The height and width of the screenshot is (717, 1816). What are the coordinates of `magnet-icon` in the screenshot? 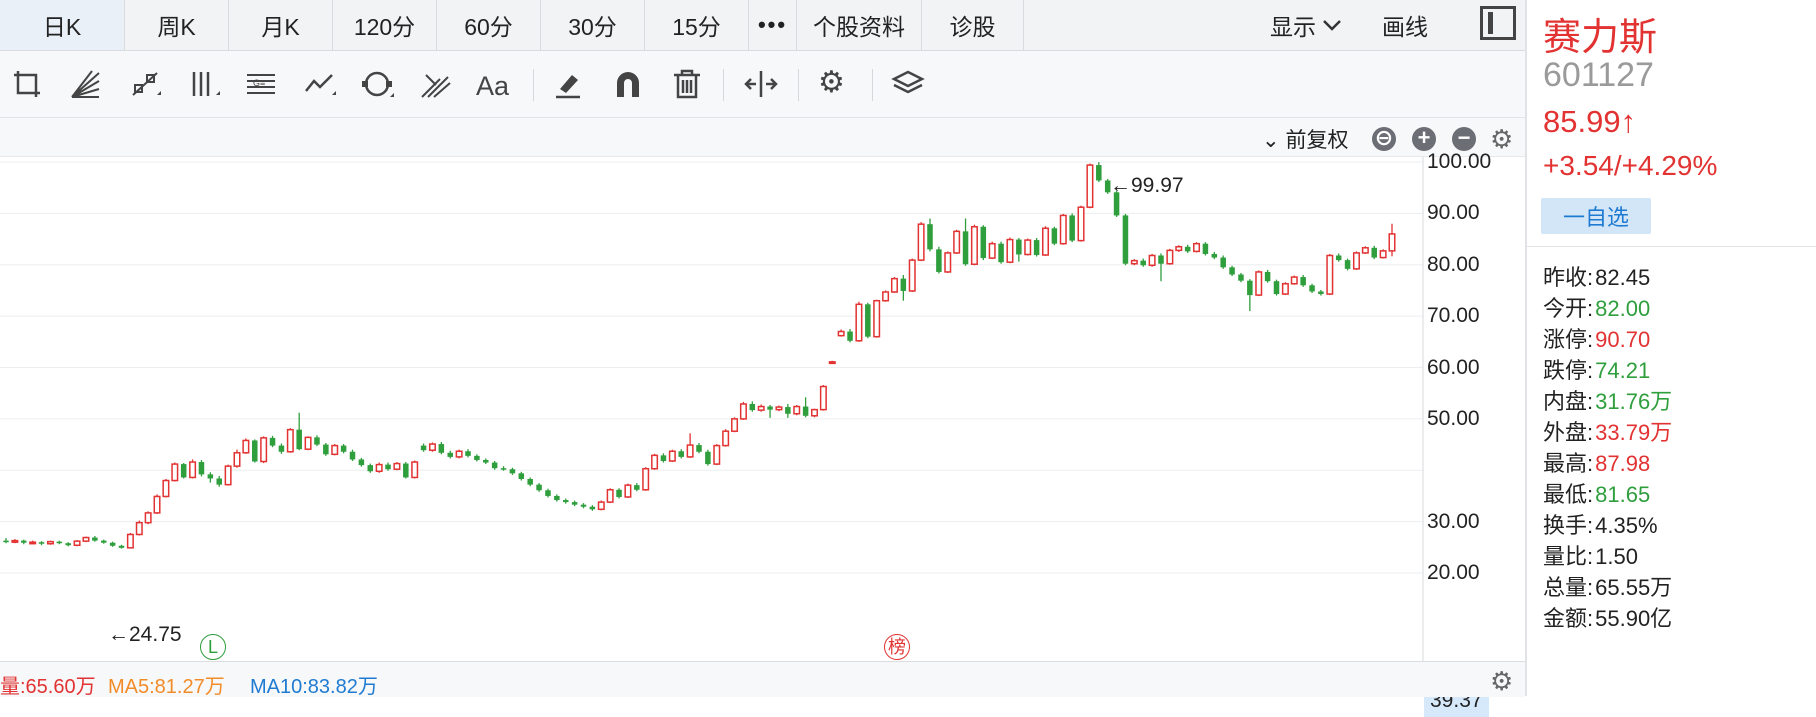 It's located at (628, 84).